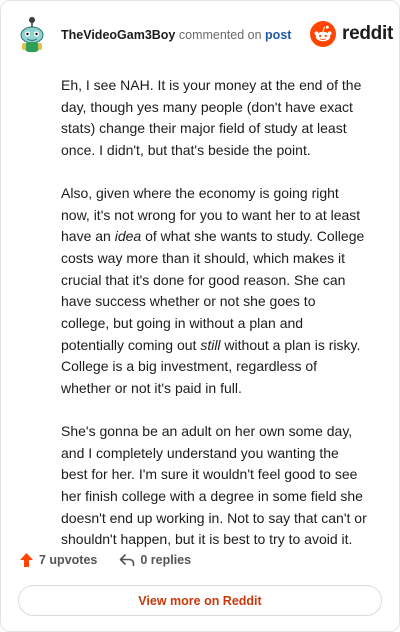 The width and height of the screenshot is (400, 632). What do you see at coordinates (210, 344) in the screenshot?
I see `emphasized-text: still` at bounding box center [210, 344].